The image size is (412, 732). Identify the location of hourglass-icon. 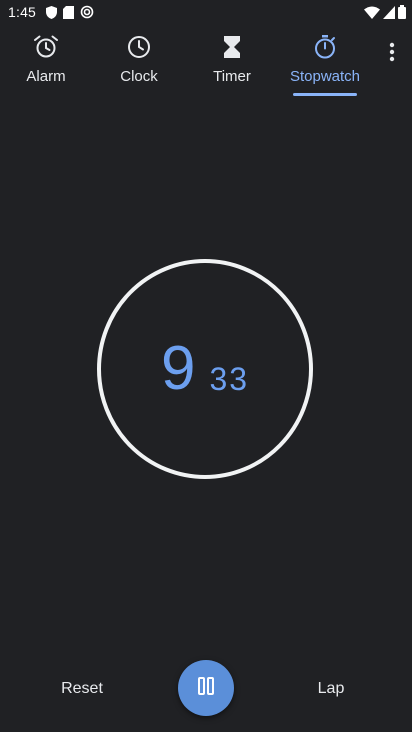
(232, 47).